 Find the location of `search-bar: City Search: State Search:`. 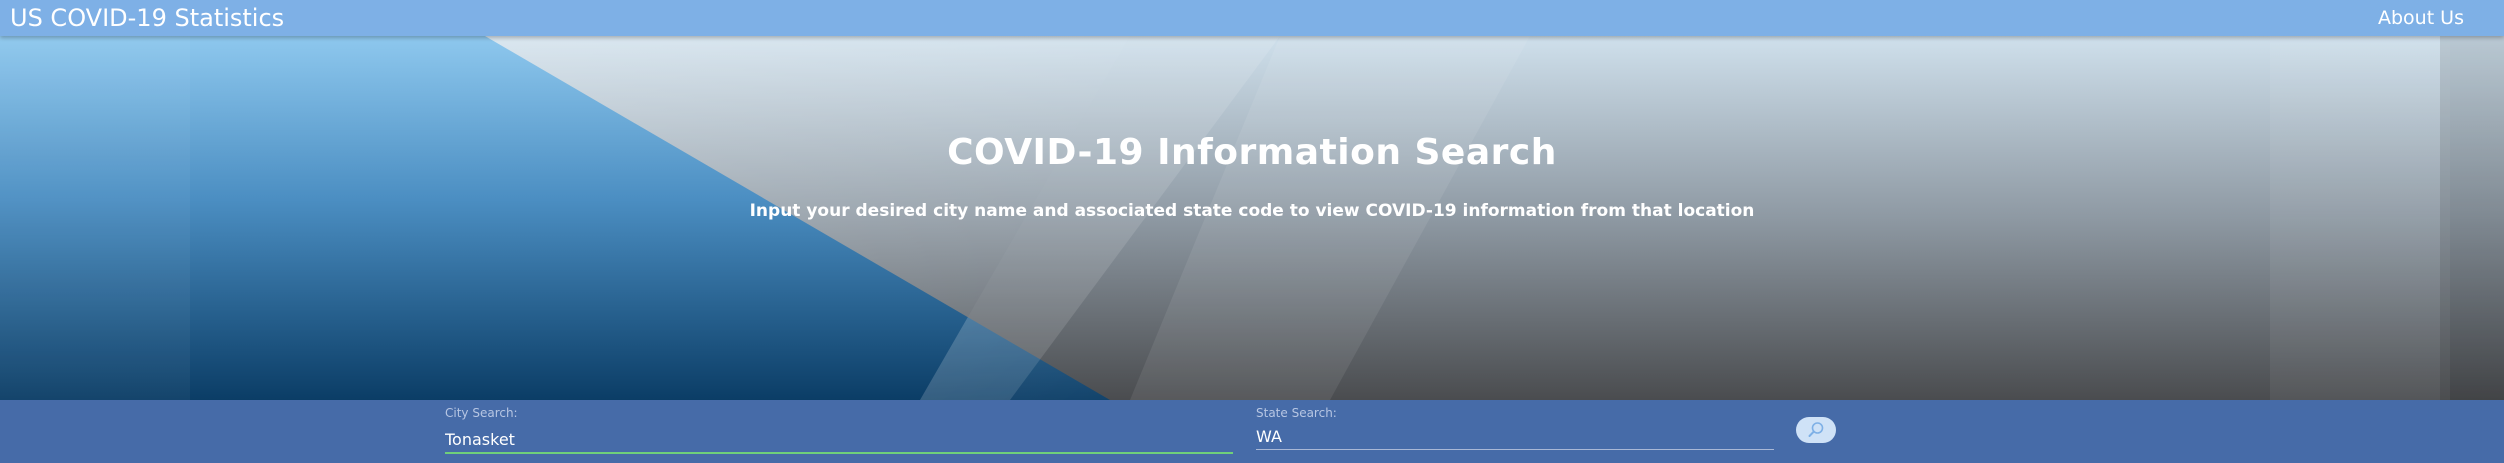

search-bar: City Search: State Search: is located at coordinates (1252, 431).